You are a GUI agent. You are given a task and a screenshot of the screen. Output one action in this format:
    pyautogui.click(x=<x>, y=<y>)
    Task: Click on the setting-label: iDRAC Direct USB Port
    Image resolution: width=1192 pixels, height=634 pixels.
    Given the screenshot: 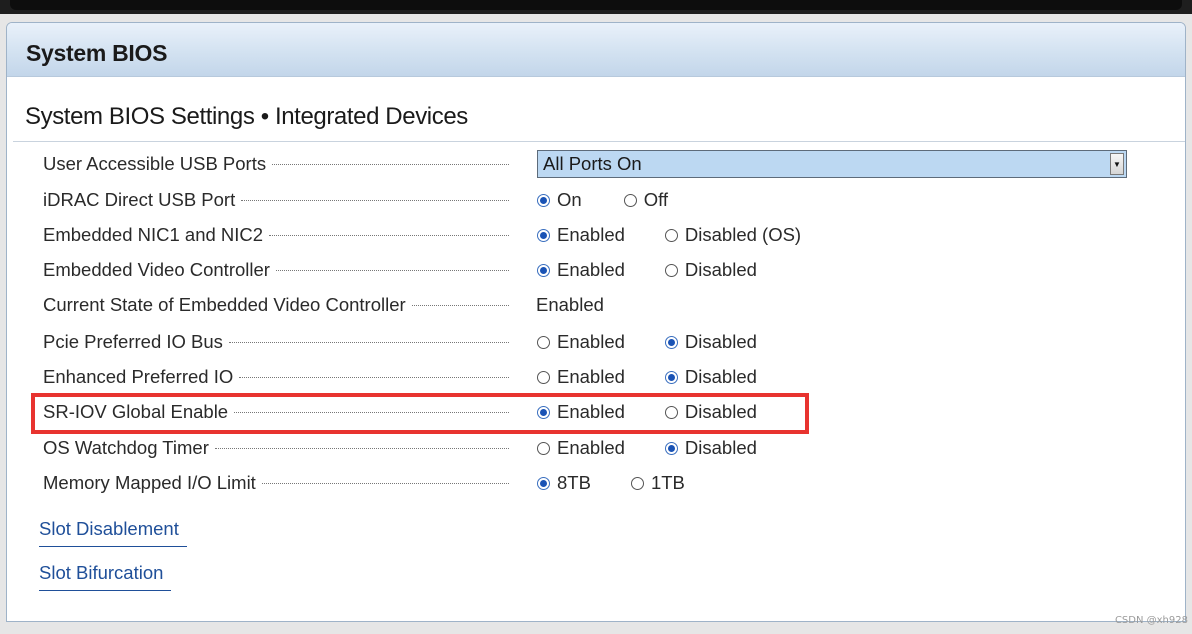 What is the action you would take?
    pyautogui.click(x=139, y=199)
    